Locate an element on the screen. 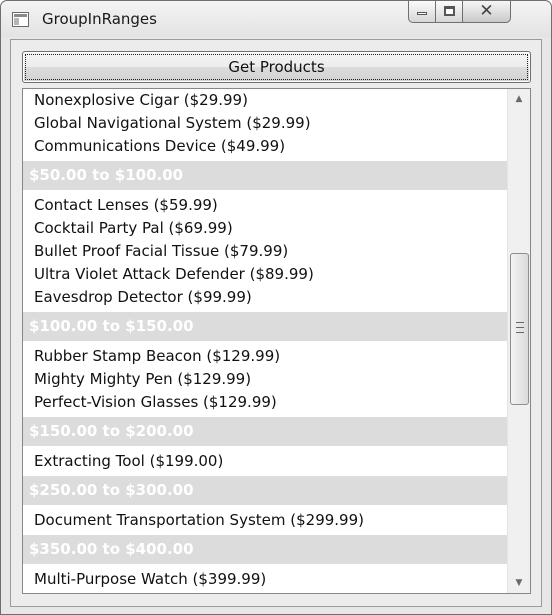  close-icon: ✕ is located at coordinates (486, 11).